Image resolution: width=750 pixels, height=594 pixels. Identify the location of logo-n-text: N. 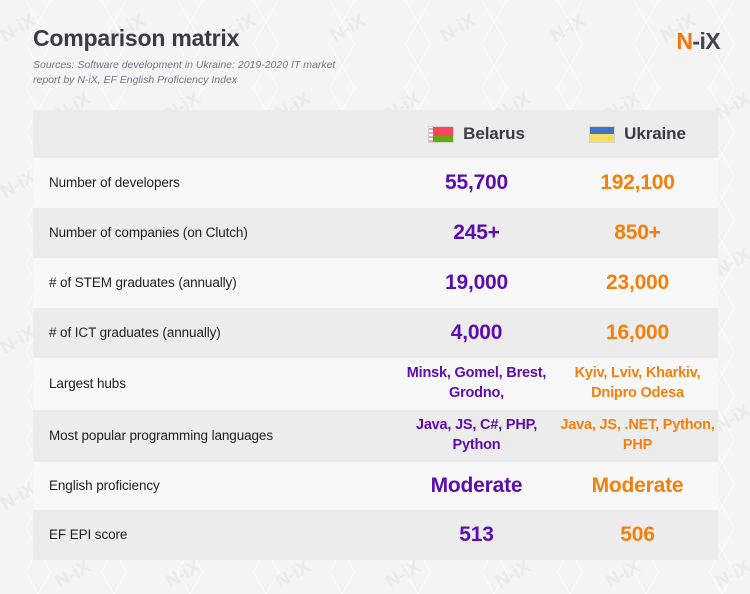
(684, 41).